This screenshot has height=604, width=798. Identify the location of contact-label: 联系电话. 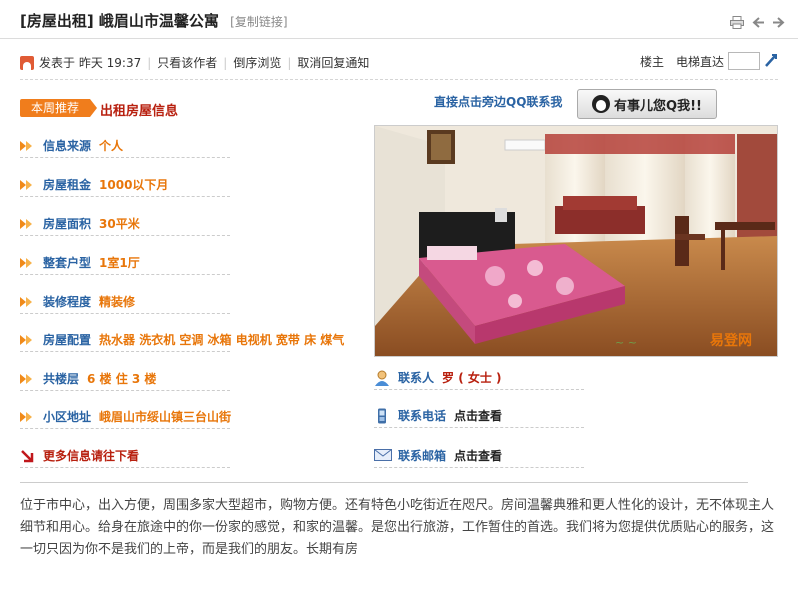
(422, 416).